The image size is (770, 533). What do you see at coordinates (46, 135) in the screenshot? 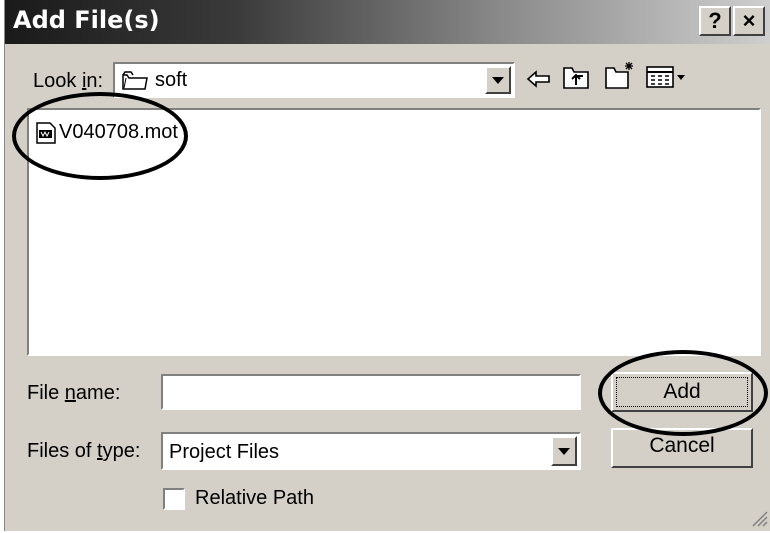
I see `mot-file-icon` at bounding box center [46, 135].